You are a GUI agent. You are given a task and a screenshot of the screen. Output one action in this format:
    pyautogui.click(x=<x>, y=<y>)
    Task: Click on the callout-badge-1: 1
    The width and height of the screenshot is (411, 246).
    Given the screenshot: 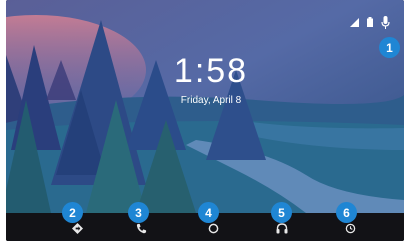 What is the action you would take?
    pyautogui.click(x=389, y=47)
    